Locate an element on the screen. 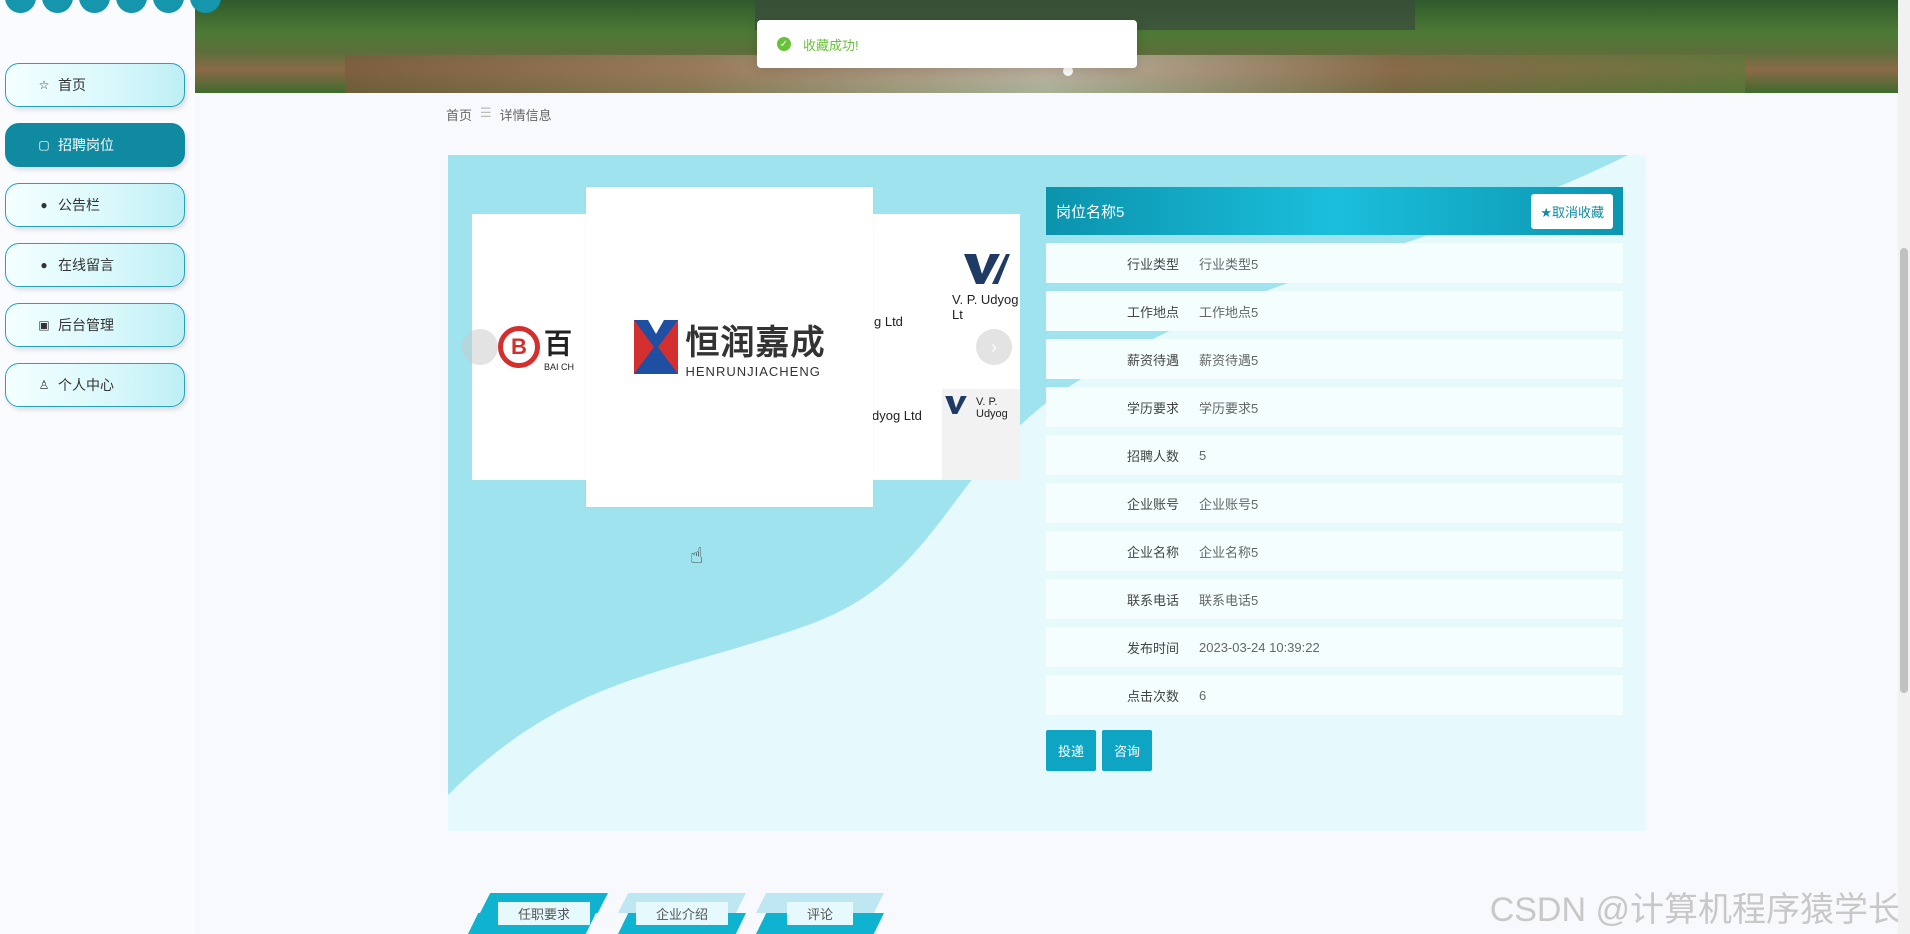 The height and width of the screenshot is (934, 1910). row-value: 行业类型5 is located at coordinates (1229, 264).